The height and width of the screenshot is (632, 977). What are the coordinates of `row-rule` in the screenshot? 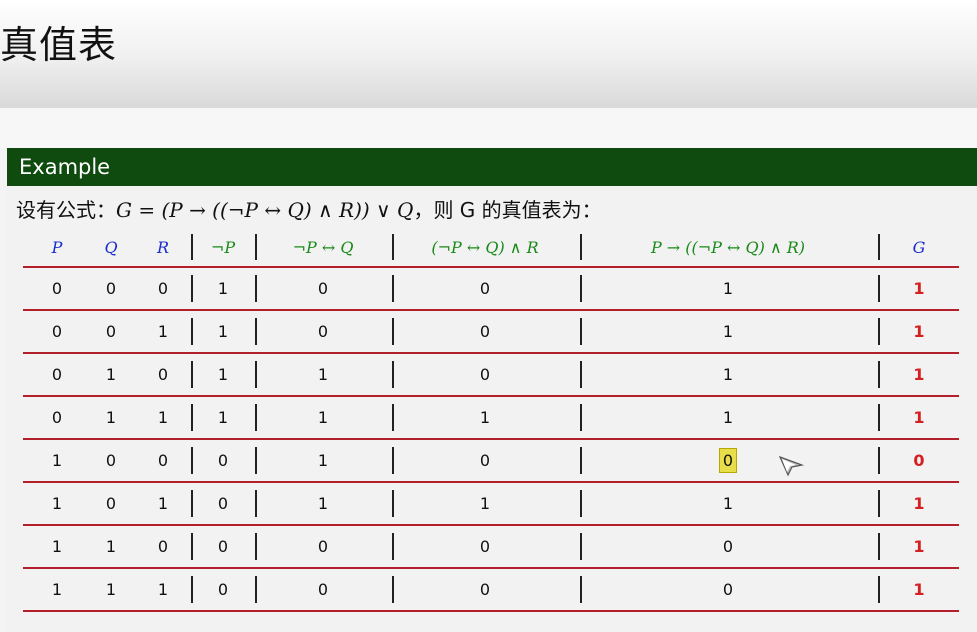 It's located at (491, 611).